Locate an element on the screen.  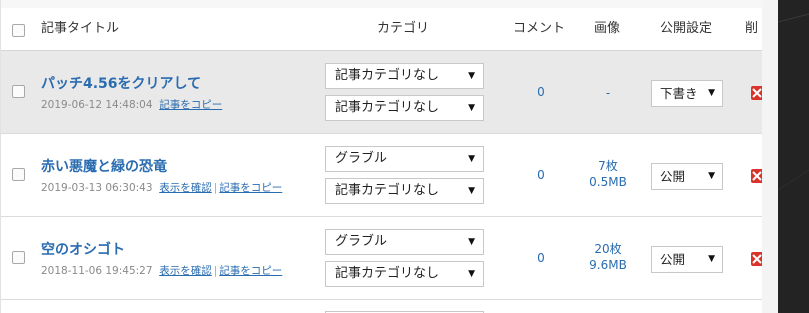
publish-select-value: 下書き is located at coordinates (679, 93).